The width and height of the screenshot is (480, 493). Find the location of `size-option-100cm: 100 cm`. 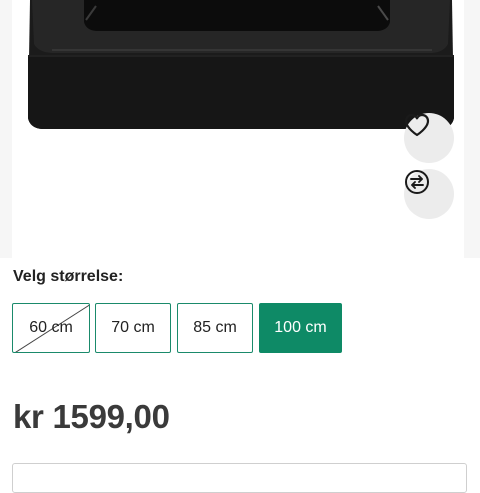

size-option-100cm: 100 cm is located at coordinates (300, 328).